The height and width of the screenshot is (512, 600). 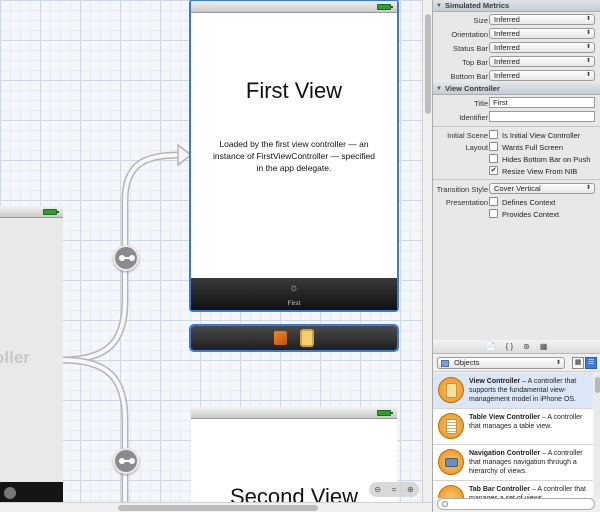 I want to click on canvas-vertical-scrollbar, so click(x=427, y=256).